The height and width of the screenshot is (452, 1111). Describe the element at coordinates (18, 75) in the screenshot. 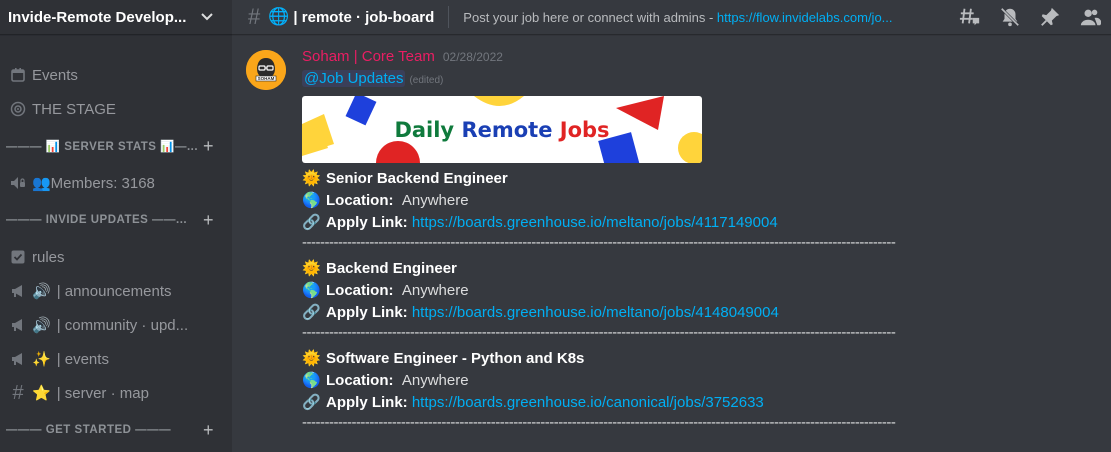

I see `calendar-icon` at that location.